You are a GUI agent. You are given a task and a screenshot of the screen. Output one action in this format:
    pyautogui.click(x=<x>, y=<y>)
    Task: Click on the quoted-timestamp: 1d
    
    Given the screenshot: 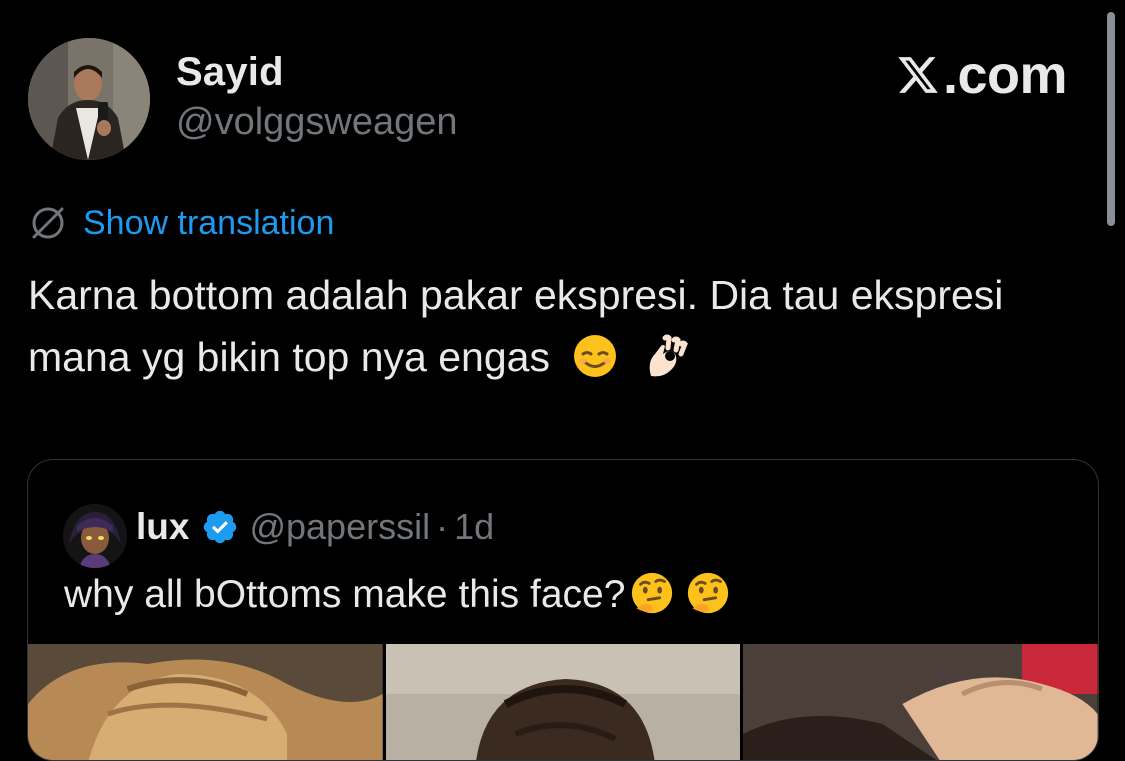 What is the action you would take?
    pyautogui.click(x=474, y=527)
    